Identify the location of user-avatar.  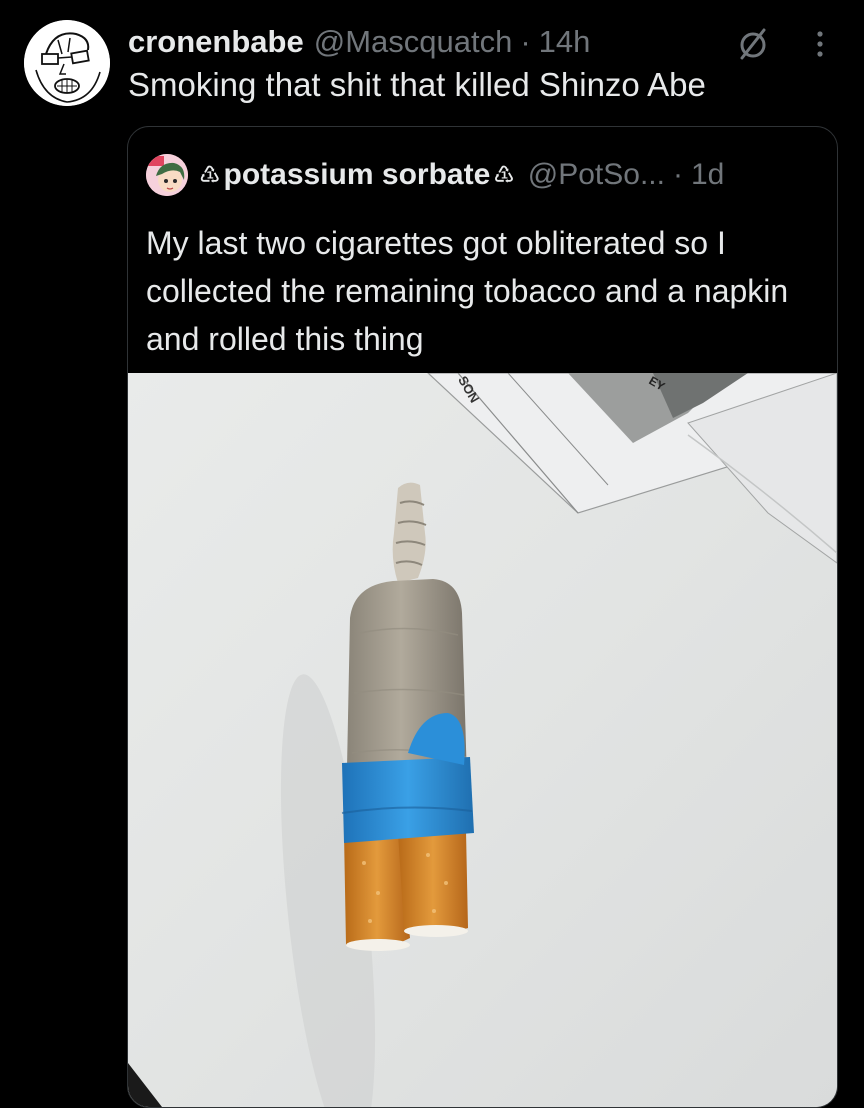
(67, 63).